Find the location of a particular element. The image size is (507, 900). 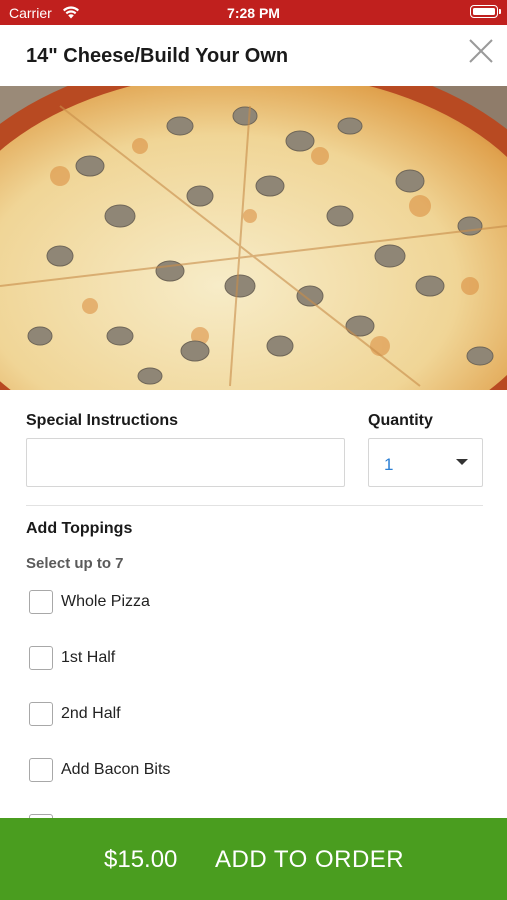

status-bar: Carrier 7:28 PM is located at coordinates (253, 12).